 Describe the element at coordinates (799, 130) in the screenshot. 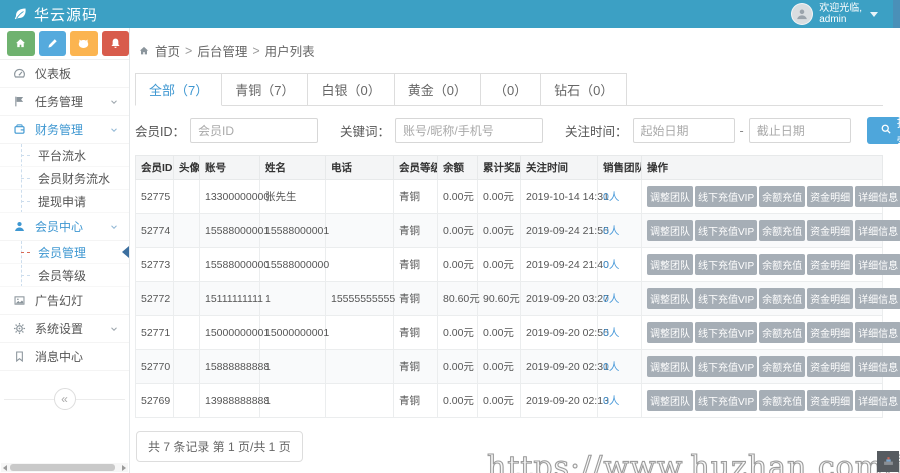

I see `end-date-input` at that location.